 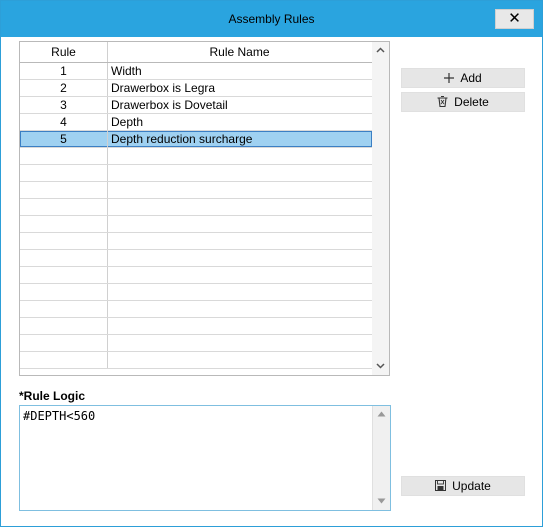 I want to click on table-row-selected: 5 Depth reduction surcharge, so click(x=196, y=139).